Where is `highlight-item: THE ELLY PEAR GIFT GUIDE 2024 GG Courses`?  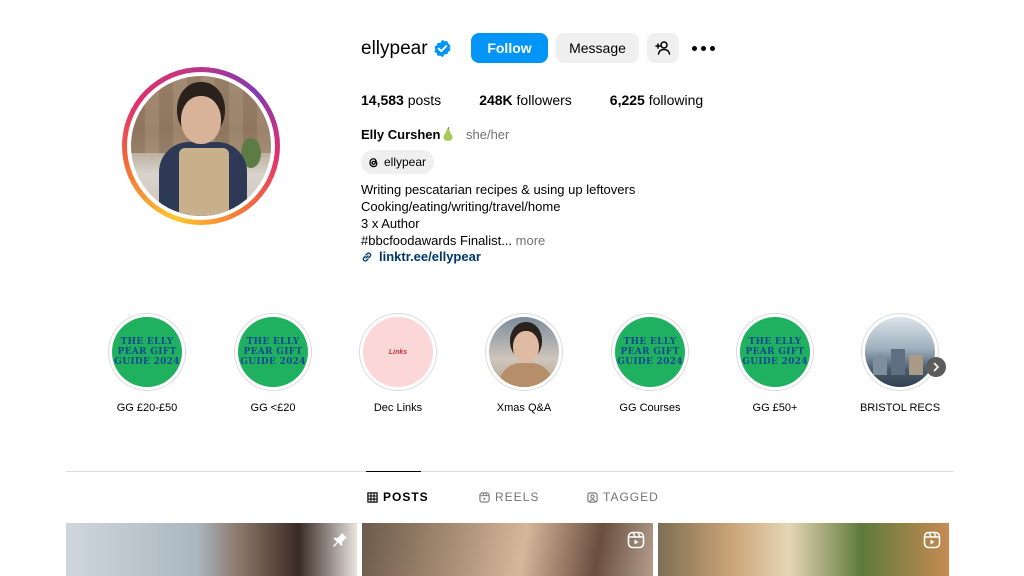
highlight-item: THE ELLY PEAR GIFT GUIDE 2024 GG Courses is located at coordinates (650, 363).